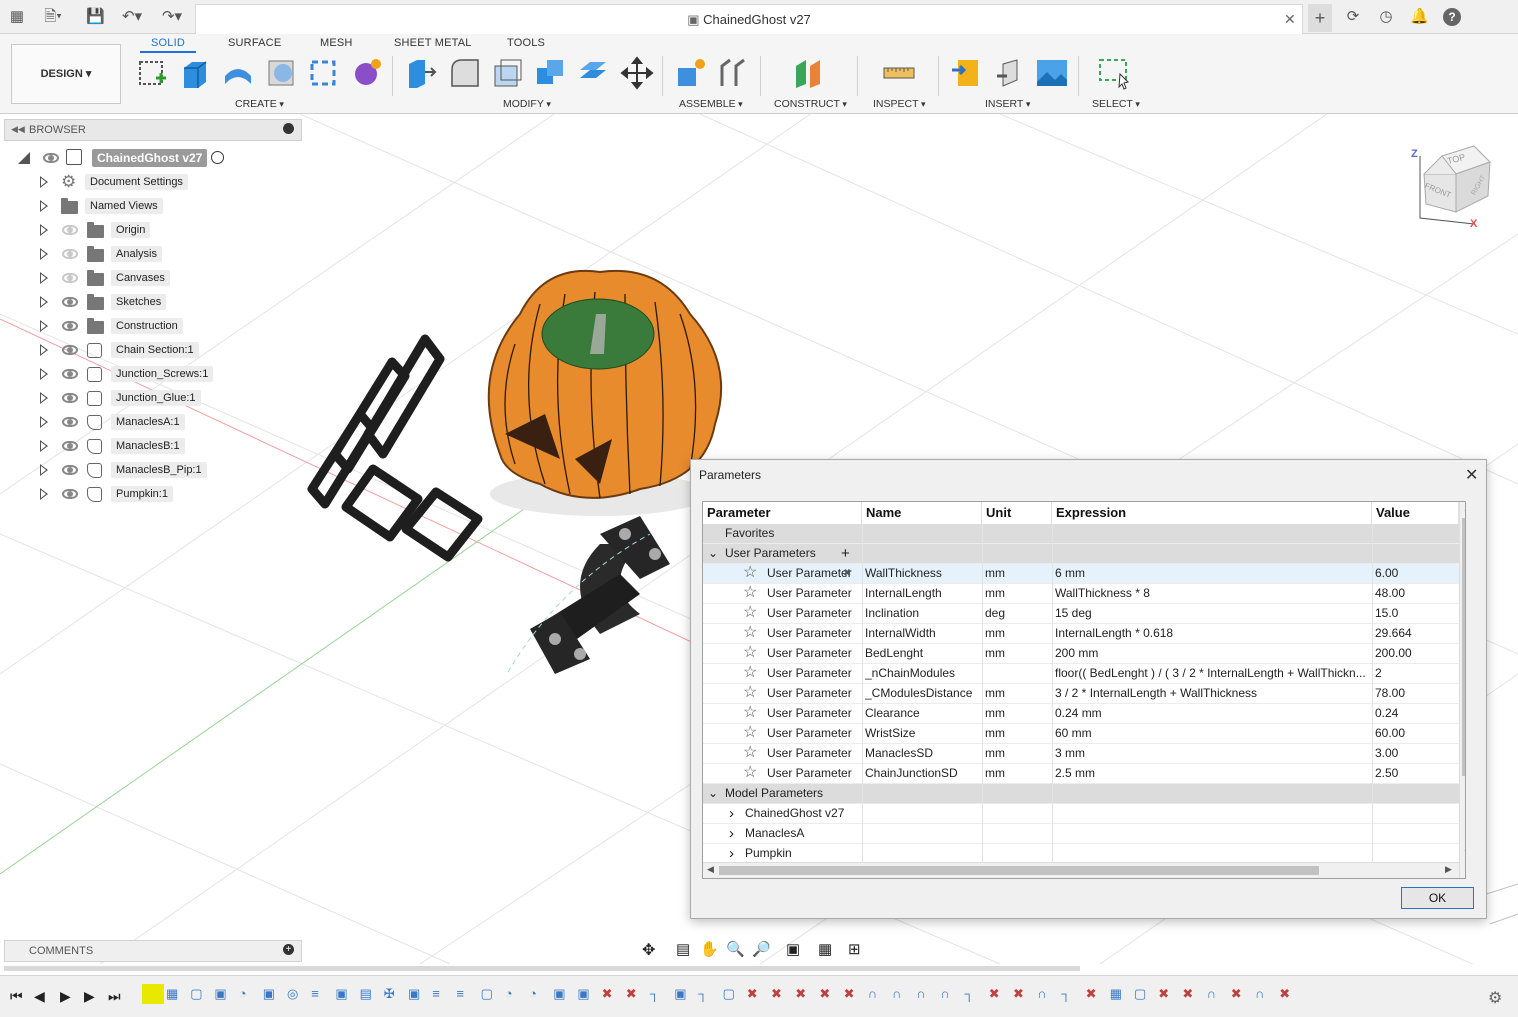  Describe the element at coordinates (172, 994) in the screenshot. I see `timeline-feature-icon: ▦` at that location.